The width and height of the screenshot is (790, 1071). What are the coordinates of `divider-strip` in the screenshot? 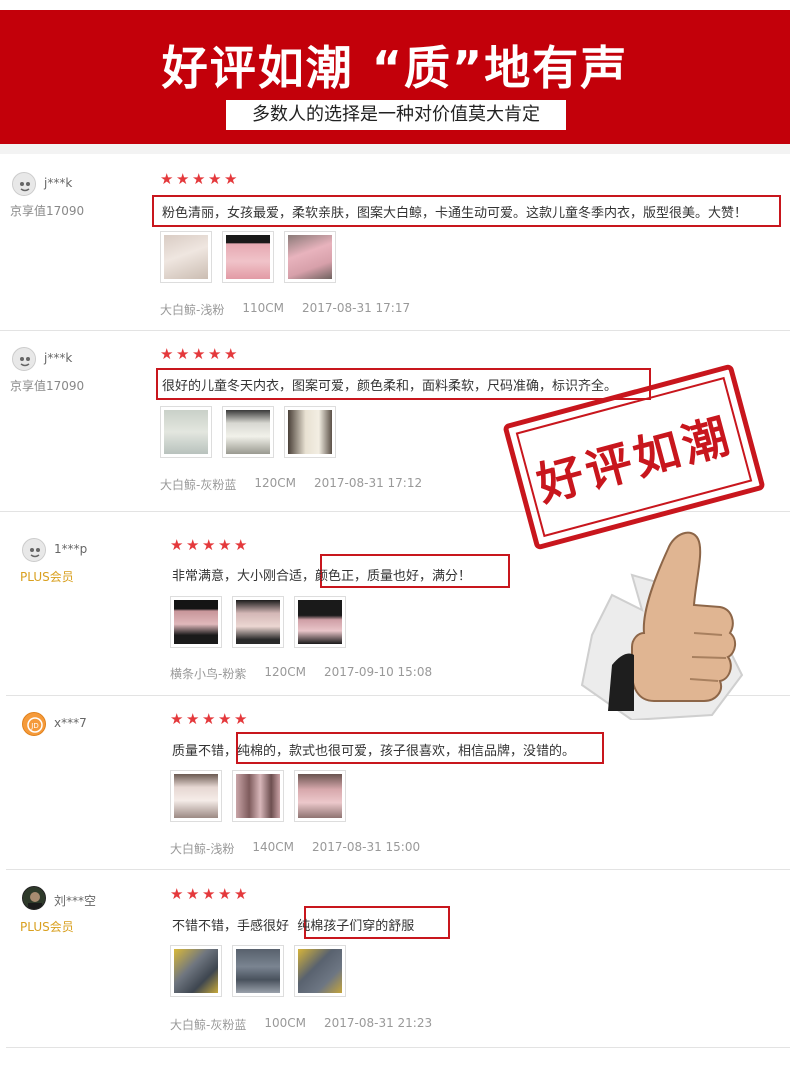 It's located at (395, 149).